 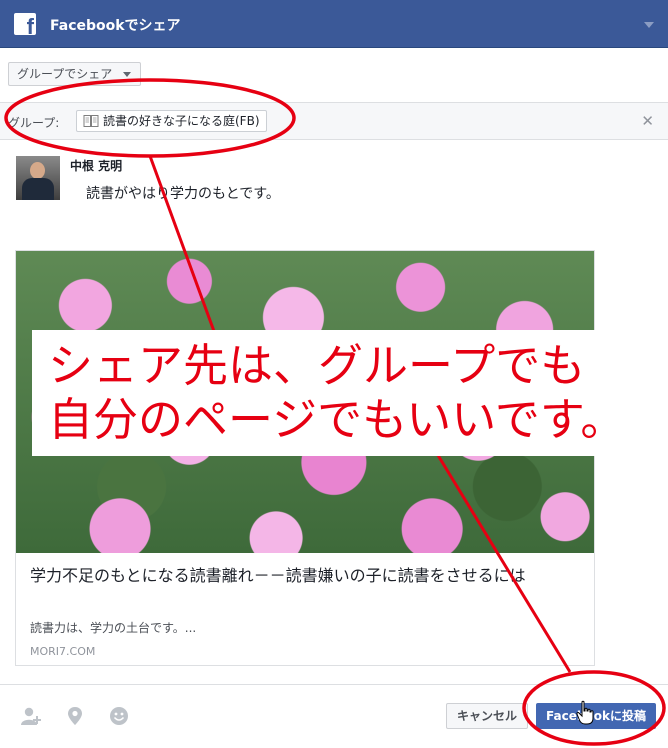 I want to click on header-menu-chevron-icon, so click(x=649, y=25).